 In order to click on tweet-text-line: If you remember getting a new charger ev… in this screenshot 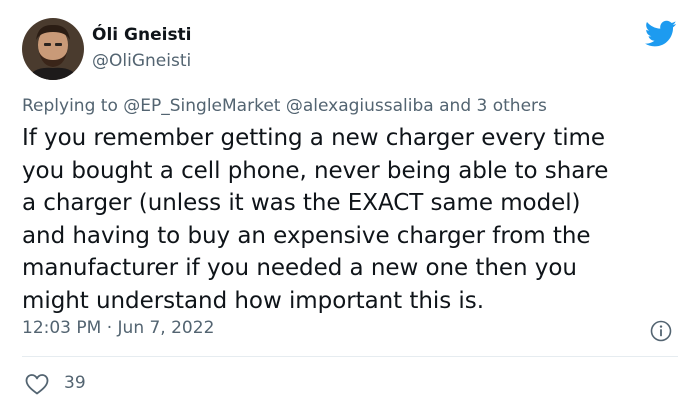, I will do `click(313, 138)`.